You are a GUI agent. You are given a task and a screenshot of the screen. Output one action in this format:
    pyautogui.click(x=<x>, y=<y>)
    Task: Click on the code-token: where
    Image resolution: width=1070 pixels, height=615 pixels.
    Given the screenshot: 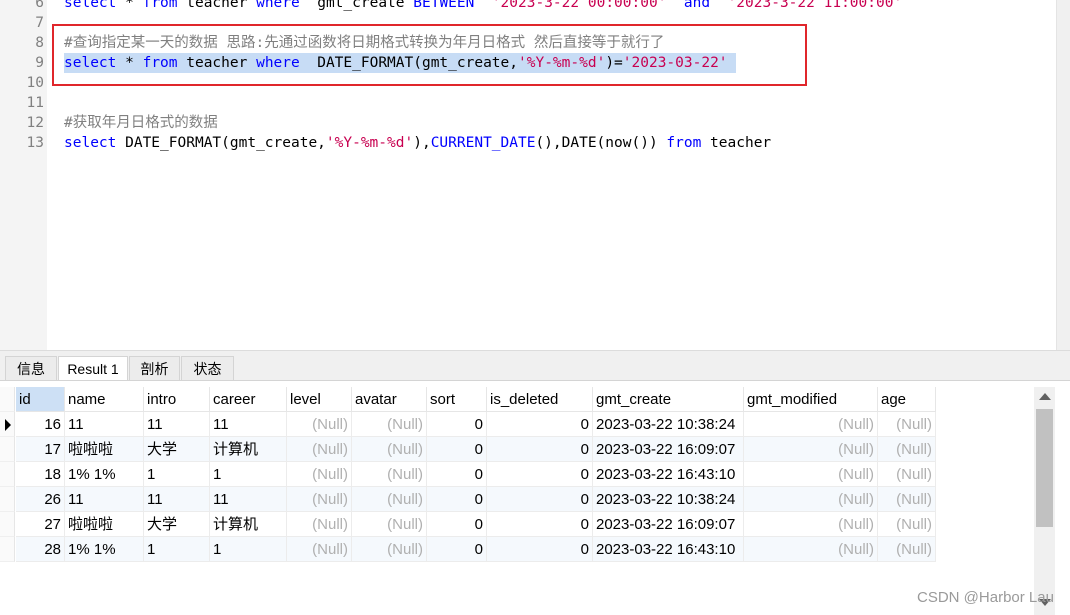 What is the action you would take?
    pyautogui.click(x=278, y=5)
    